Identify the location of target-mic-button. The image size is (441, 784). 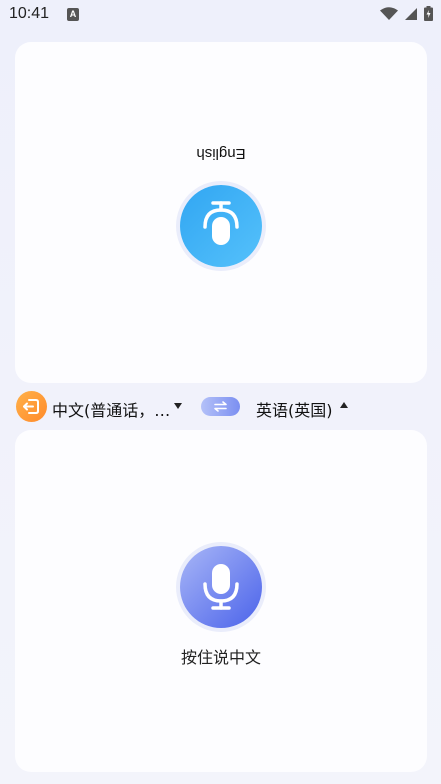
(221, 226).